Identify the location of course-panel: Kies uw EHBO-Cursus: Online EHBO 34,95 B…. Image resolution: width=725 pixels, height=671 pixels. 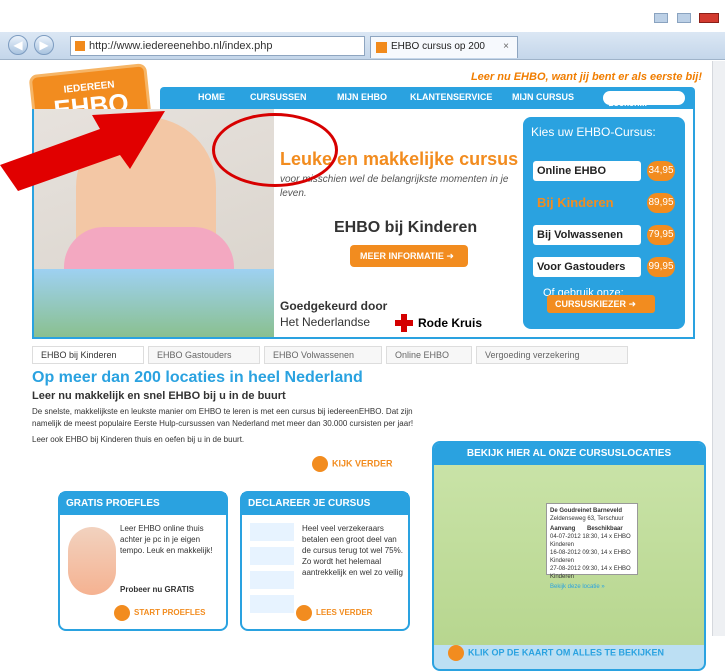
(604, 223).